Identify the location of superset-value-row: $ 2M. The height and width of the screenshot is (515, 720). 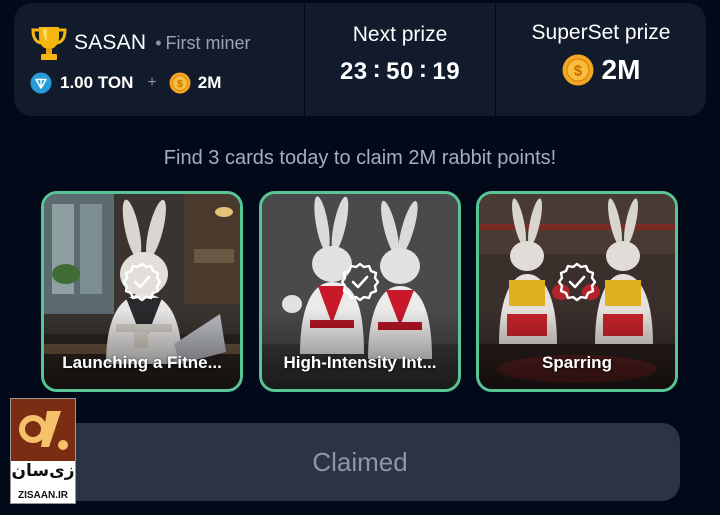
(601, 70).